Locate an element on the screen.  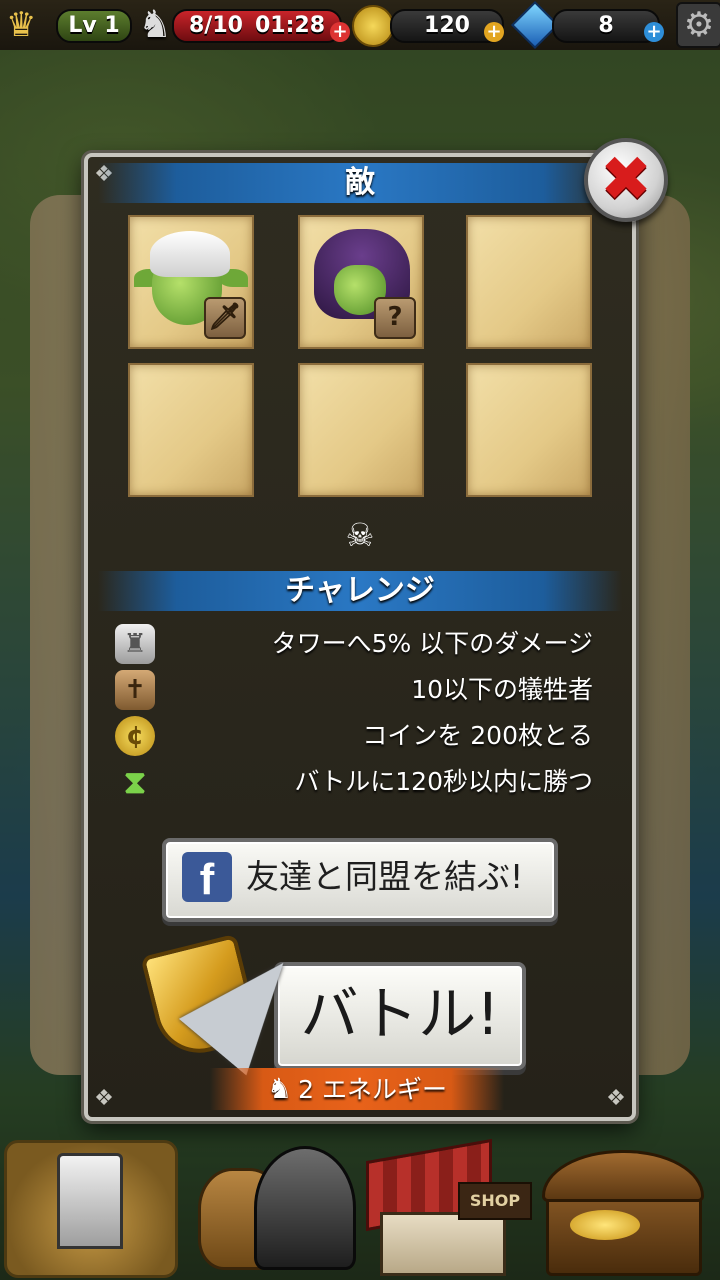
shop-nav-button: SHOP is located at coordinates (447, 1207).